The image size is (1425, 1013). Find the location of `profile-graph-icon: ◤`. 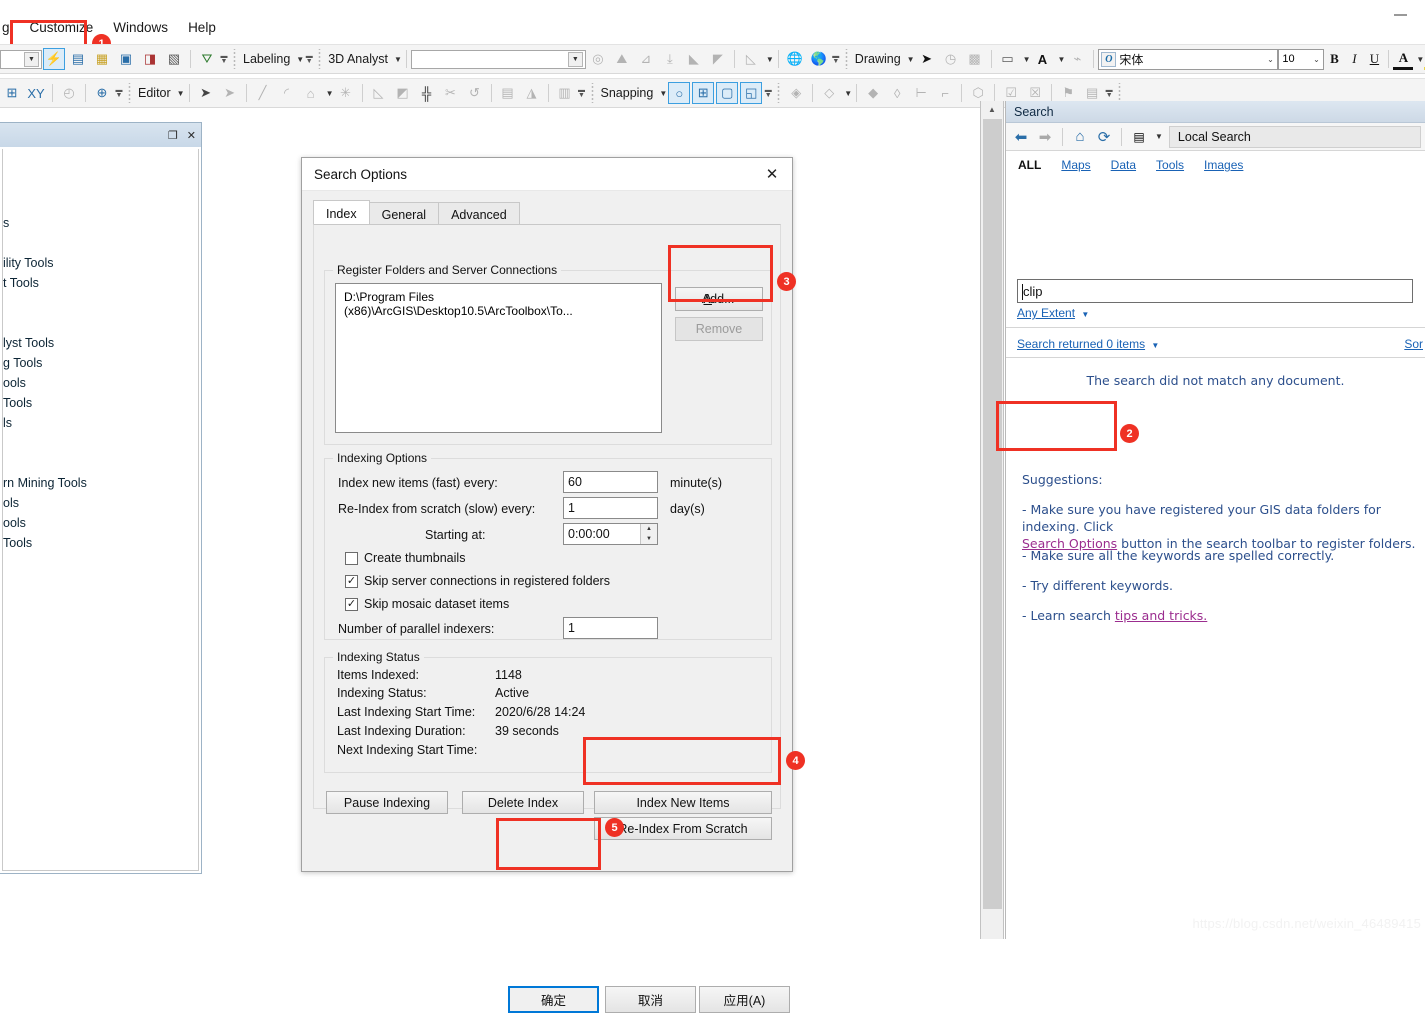

profile-graph-icon: ◤ is located at coordinates (718, 59).